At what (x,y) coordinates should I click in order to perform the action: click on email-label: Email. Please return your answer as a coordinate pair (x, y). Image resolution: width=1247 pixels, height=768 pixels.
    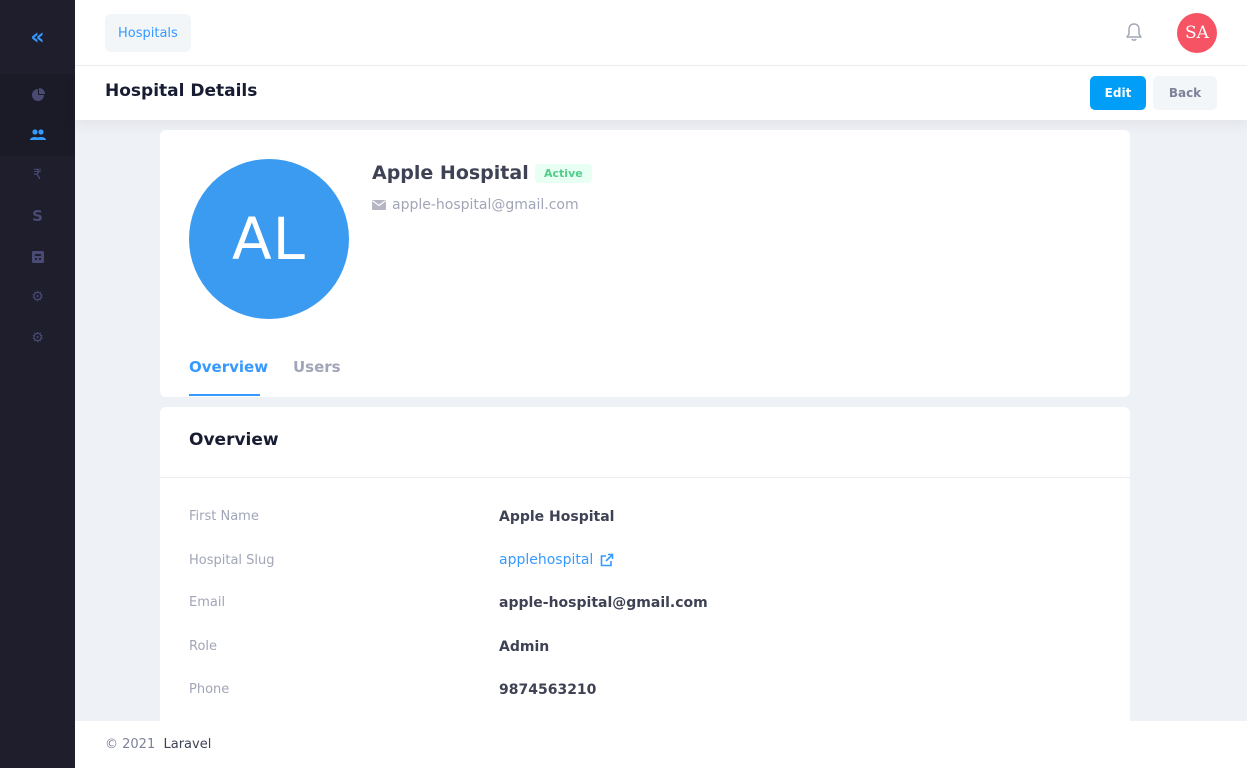
    Looking at the image, I should click on (207, 602).